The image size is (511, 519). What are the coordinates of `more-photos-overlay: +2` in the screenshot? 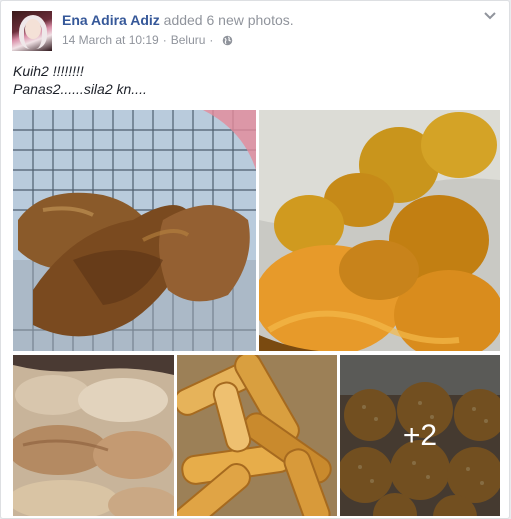 It's located at (420, 435).